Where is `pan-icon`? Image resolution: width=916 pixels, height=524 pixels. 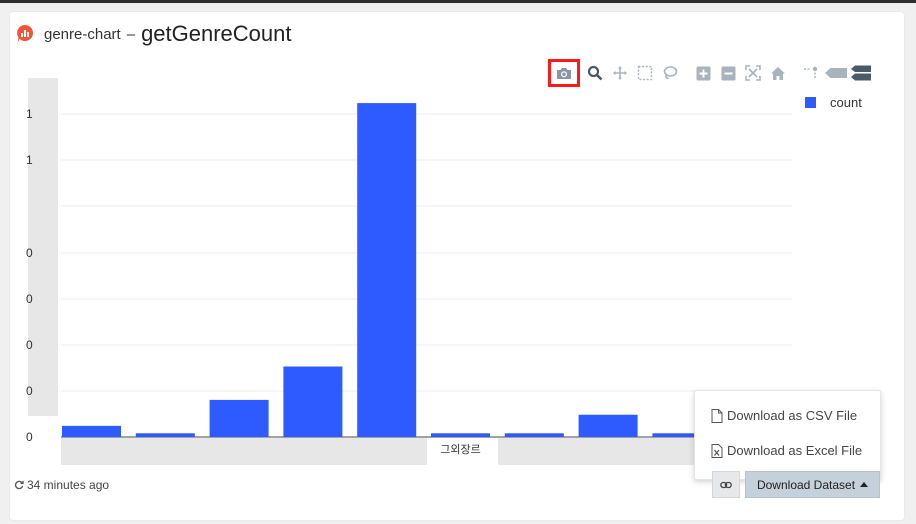
pan-icon is located at coordinates (620, 73).